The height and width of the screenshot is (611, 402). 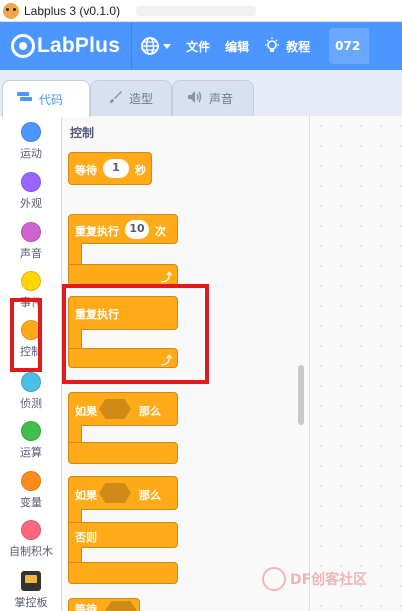 What do you see at coordinates (31, 602) in the screenshot?
I see `category-label: 掌控板` at bounding box center [31, 602].